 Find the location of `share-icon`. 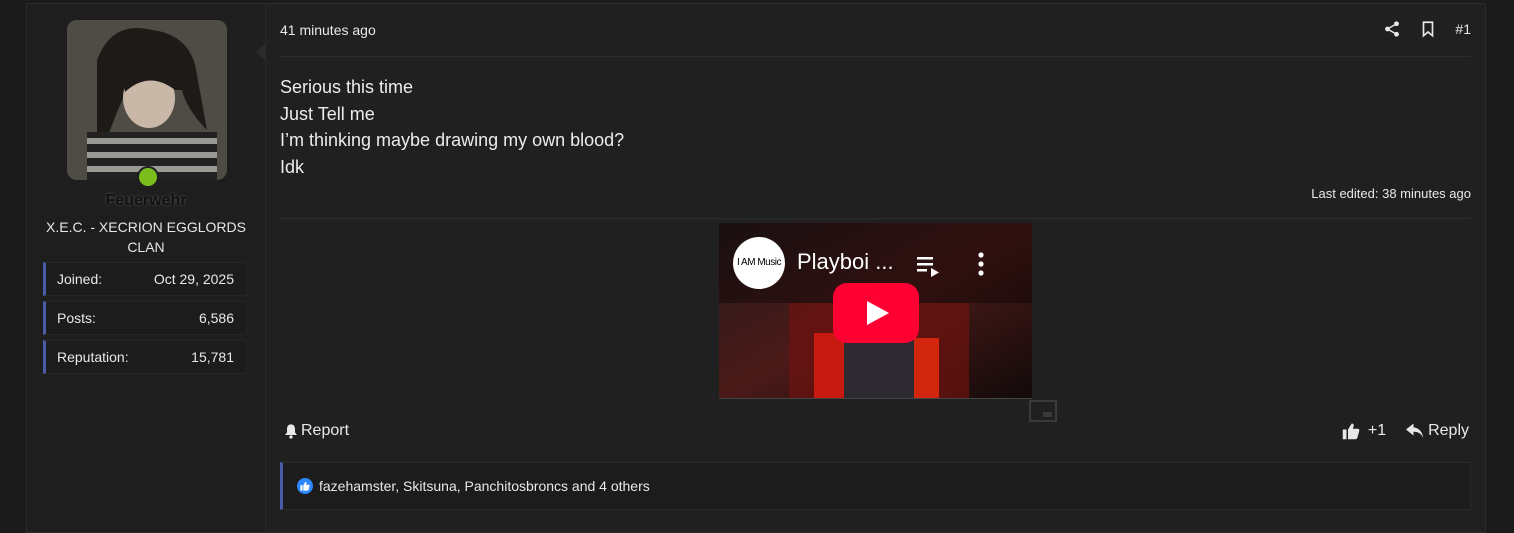

share-icon is located at coordinates (1392, 29).